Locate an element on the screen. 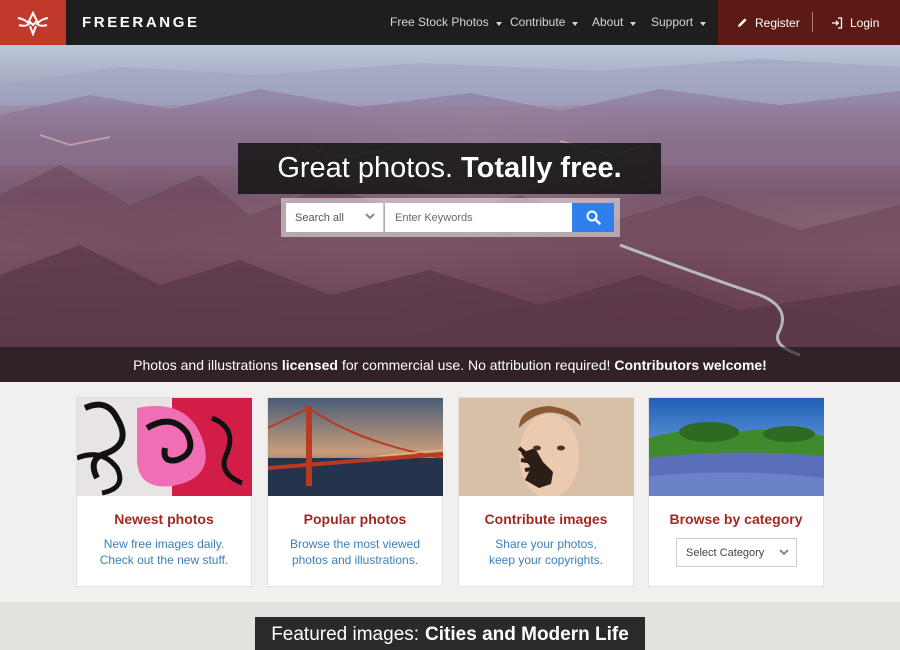 The image size is (900, 650). card-line: Share your photos, is located at coordinates (546, 544).